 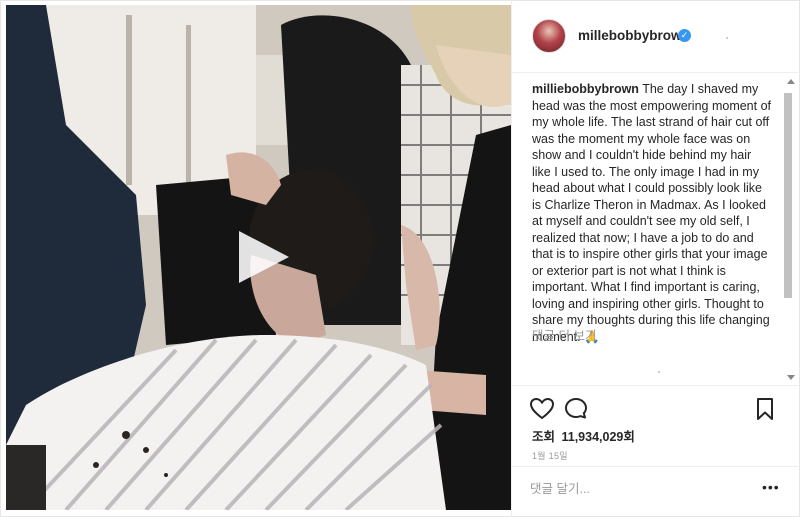 What do you see at coordinates (791, 377) in the screenshot?
I see `scroll-down-arrow-icon` at bounding box center [791, 377].